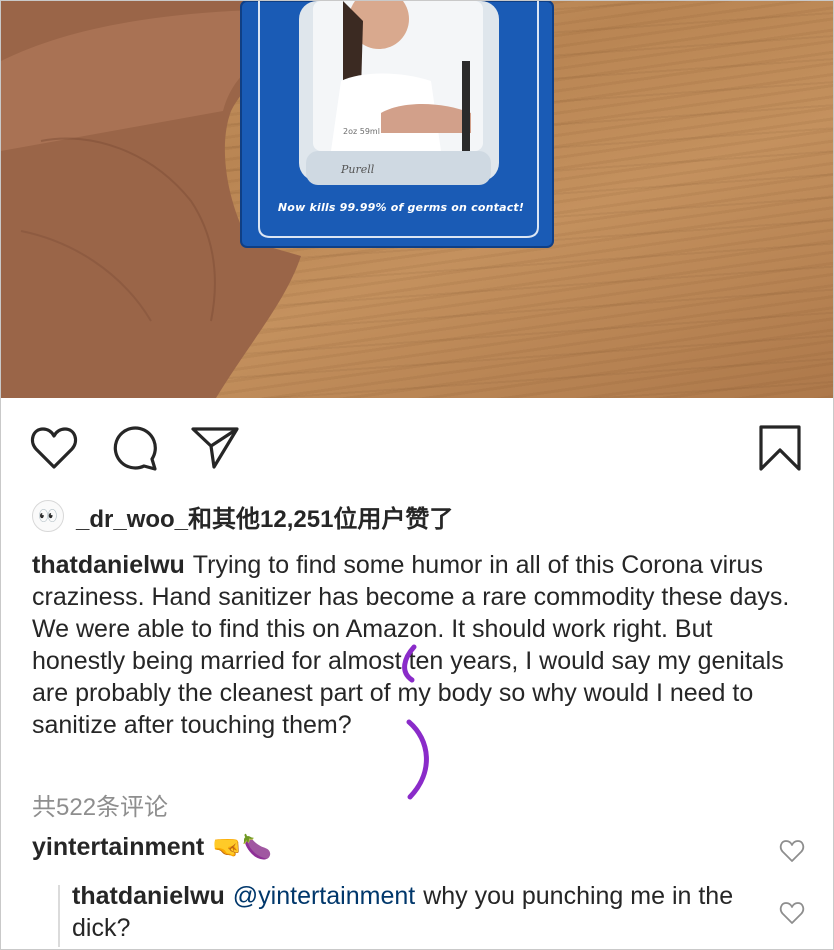  I want to click on bookmark-icon, so click(780, 448).